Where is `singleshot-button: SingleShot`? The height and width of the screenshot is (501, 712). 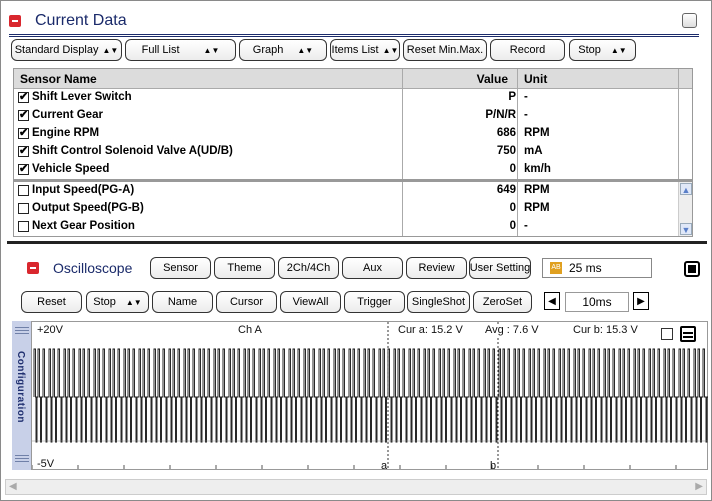 singleshot-button: SingleShot is located at coordinates (438, 302).